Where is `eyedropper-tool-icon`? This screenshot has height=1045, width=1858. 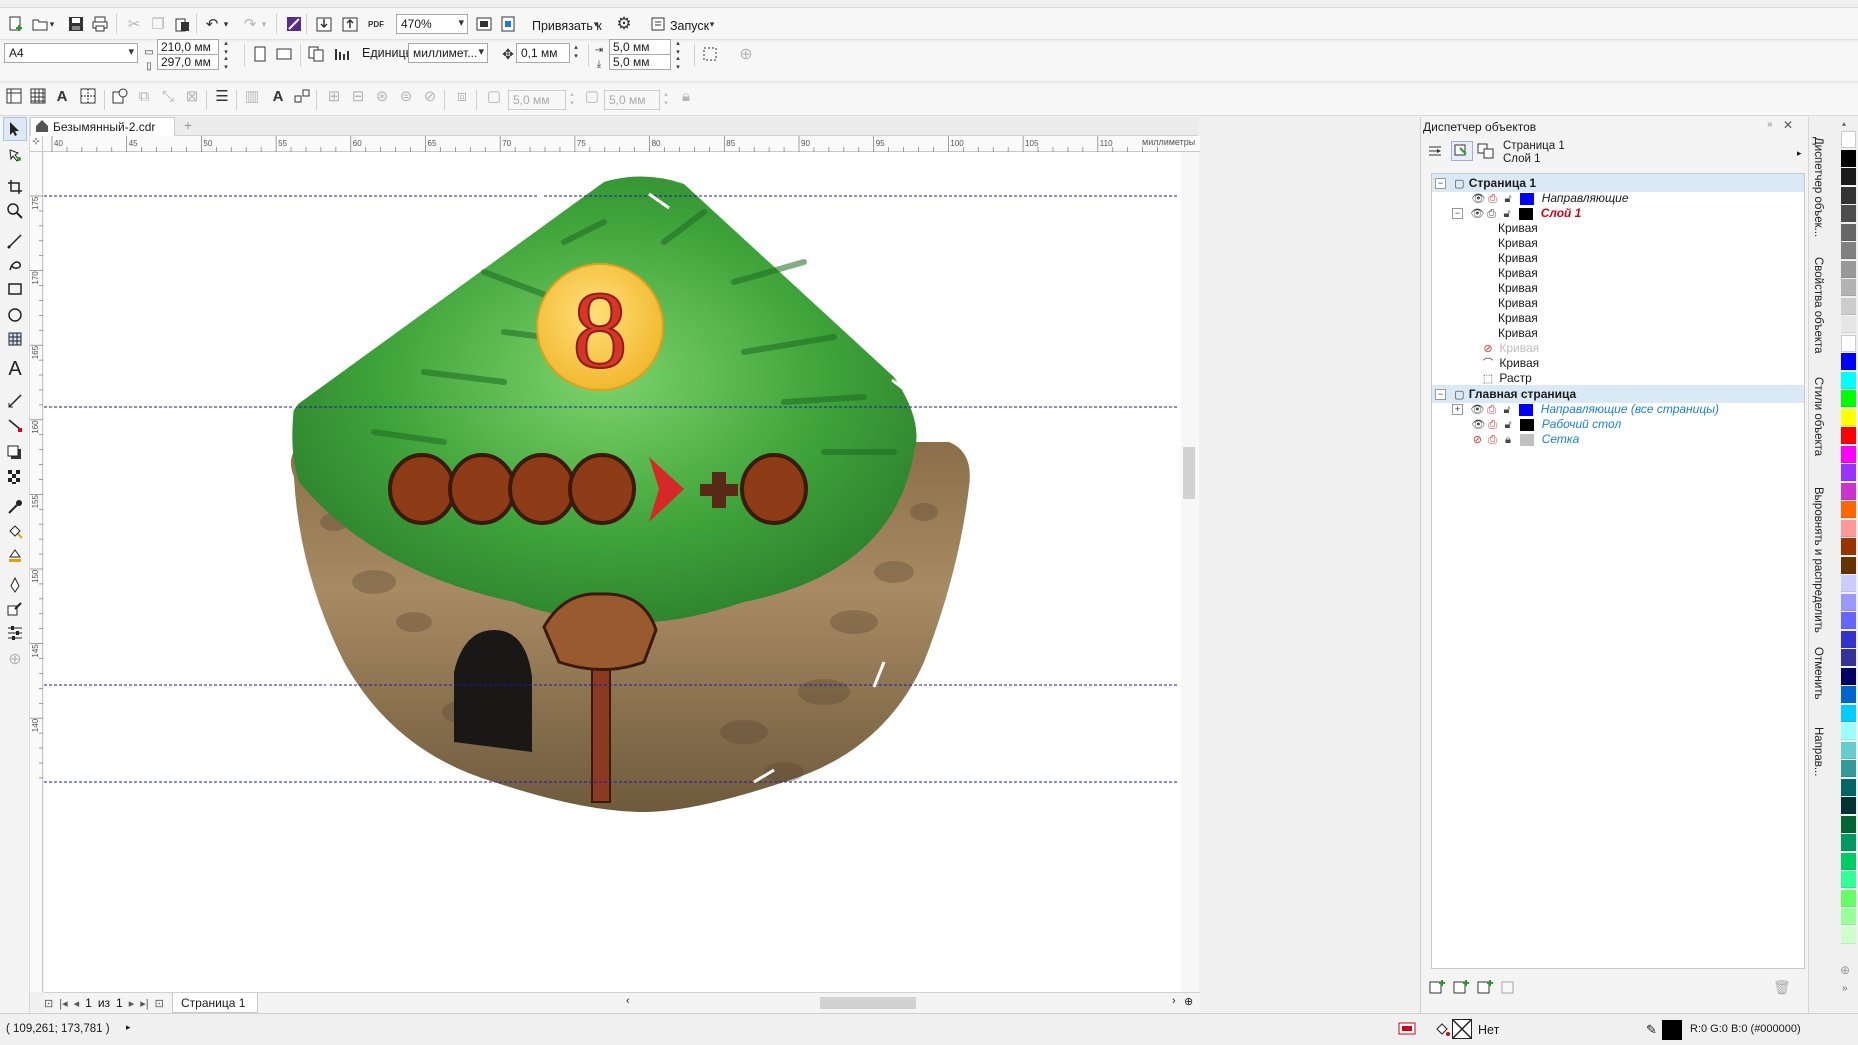
eyedropper-tool-icon is located at coordinates (15, 507).